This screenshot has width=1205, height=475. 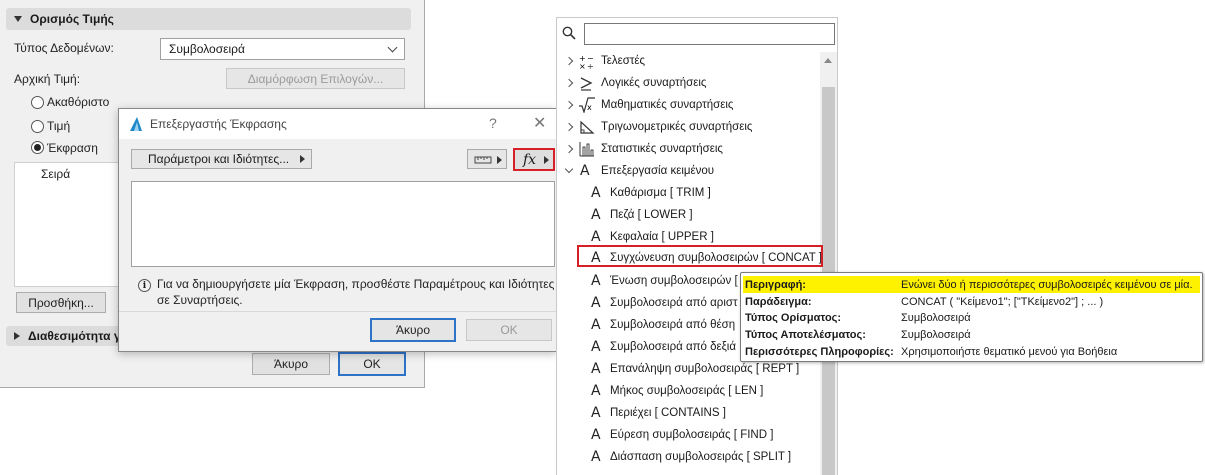 What do you see at coordinates (302, 159) in the screenshot?
I see `arrow-right-icon` at bounding box center [302, 159].